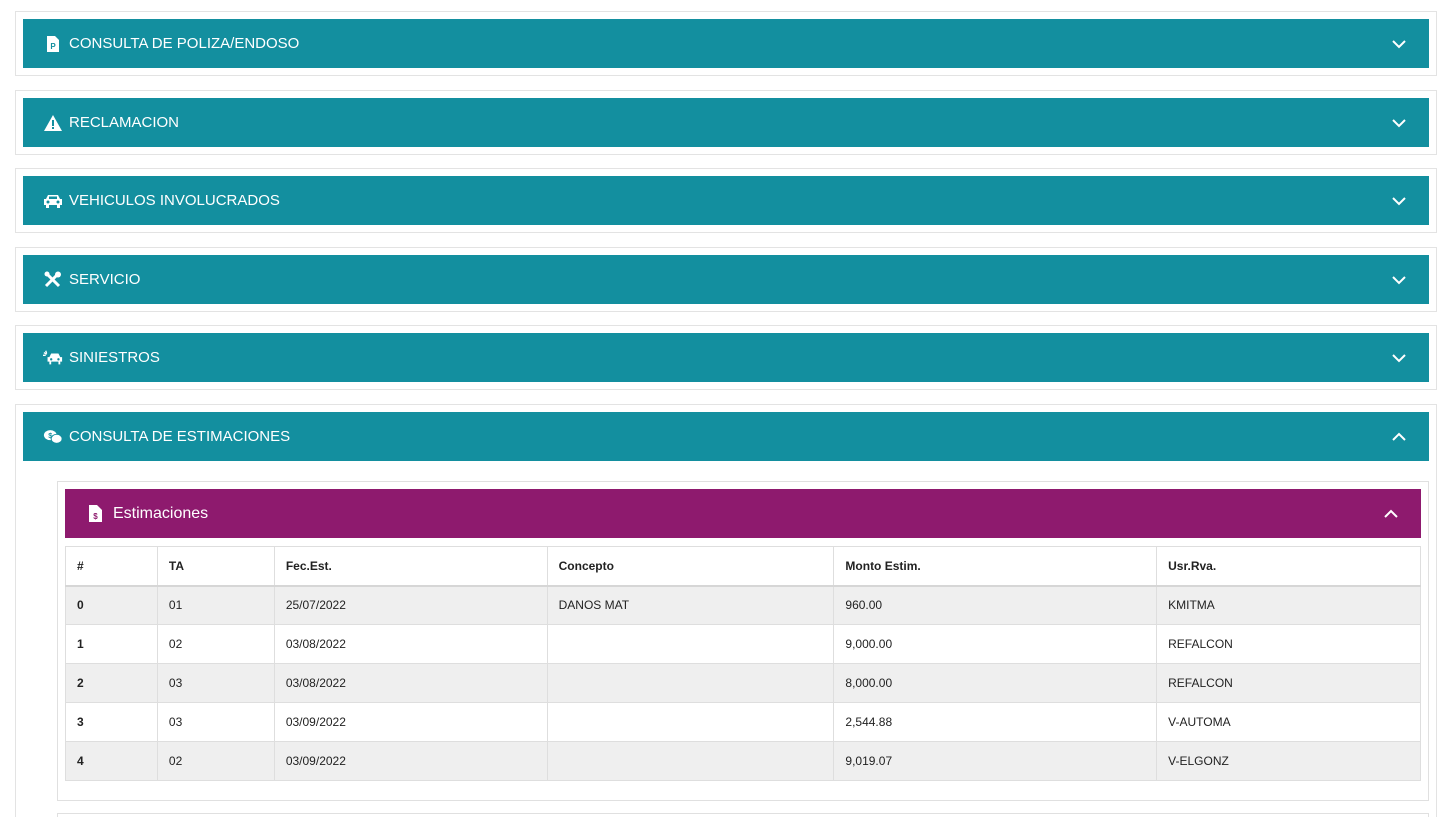 Image resolution: width=1453 pixels, height=817 pixels. Describe the element at coordinates (995, 683) in the screenshot. I see `table-cell: 8,000.00` at that location.